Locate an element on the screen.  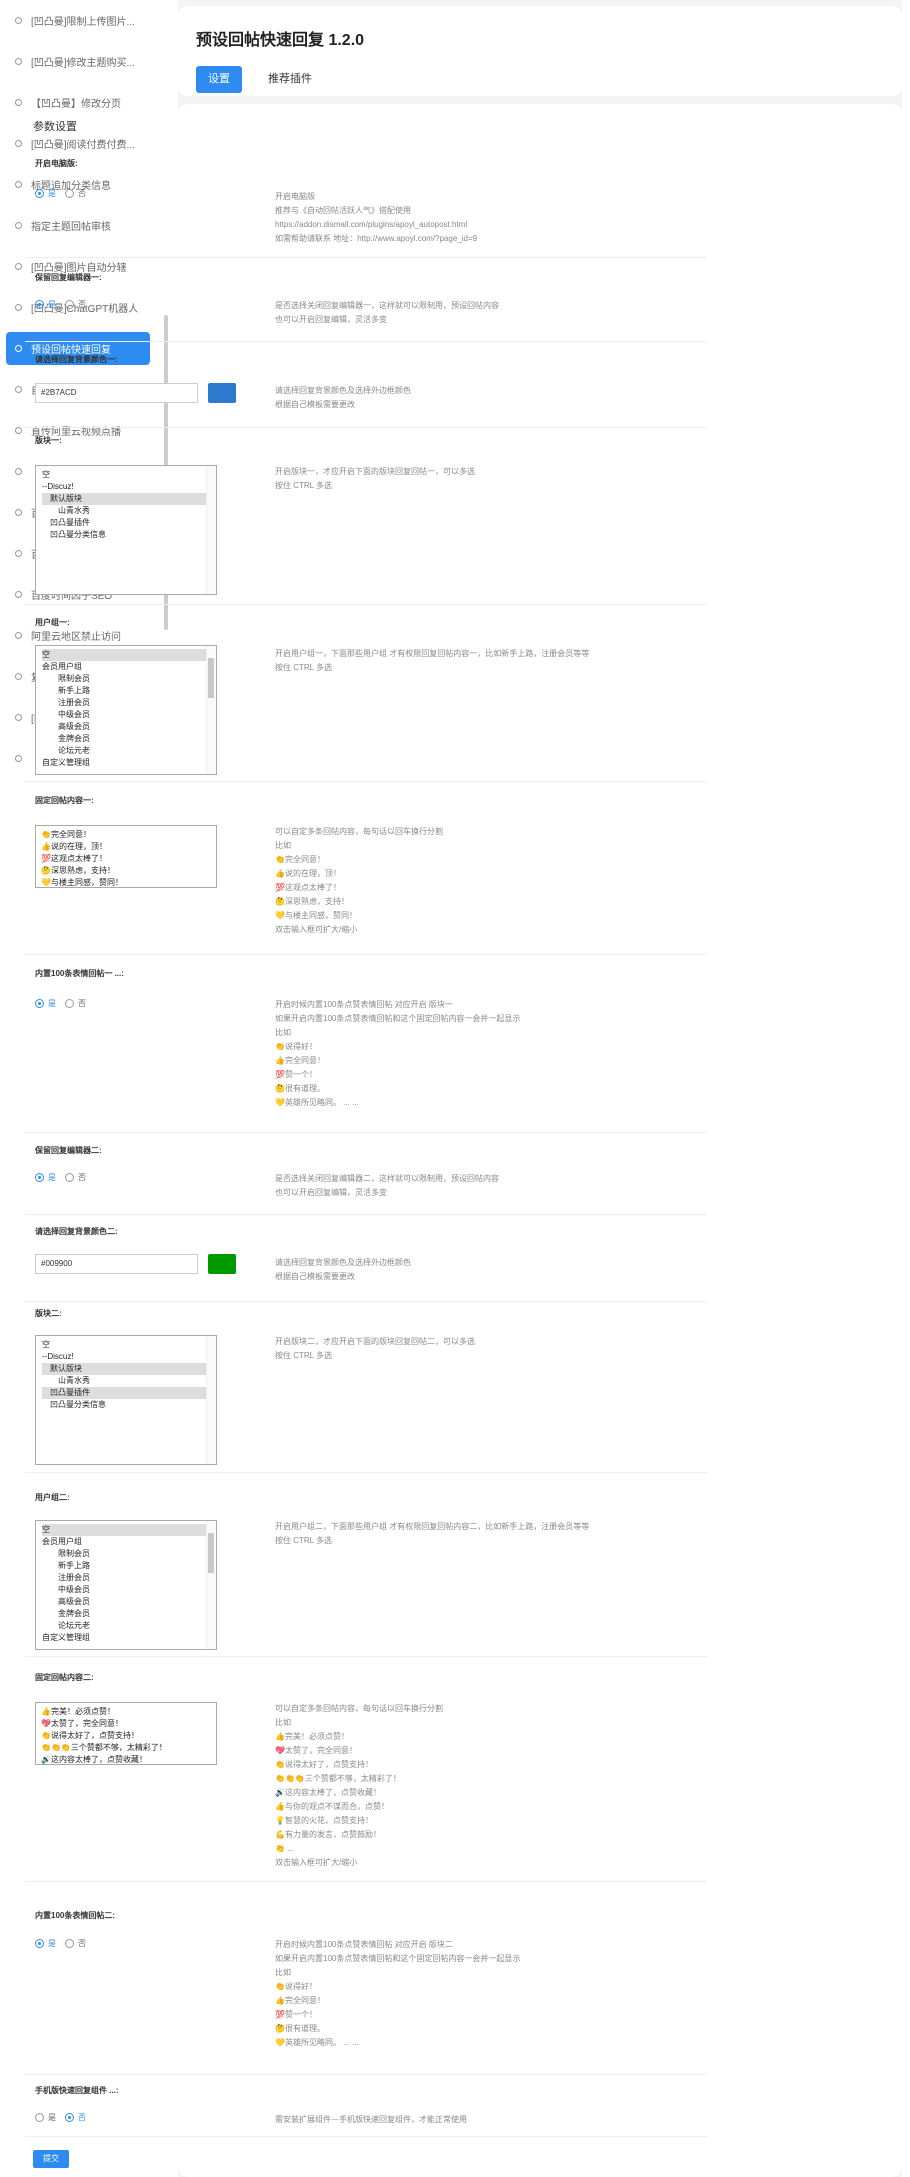
tab-recommended-plugins: 推荐插件 is located at coordinates (290, 79).